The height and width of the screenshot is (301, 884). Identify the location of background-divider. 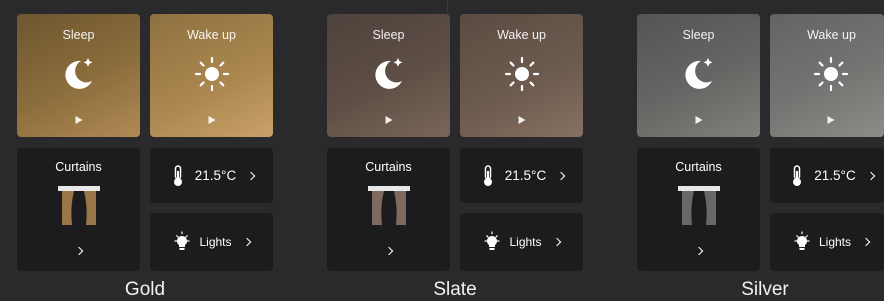
(447, 7).